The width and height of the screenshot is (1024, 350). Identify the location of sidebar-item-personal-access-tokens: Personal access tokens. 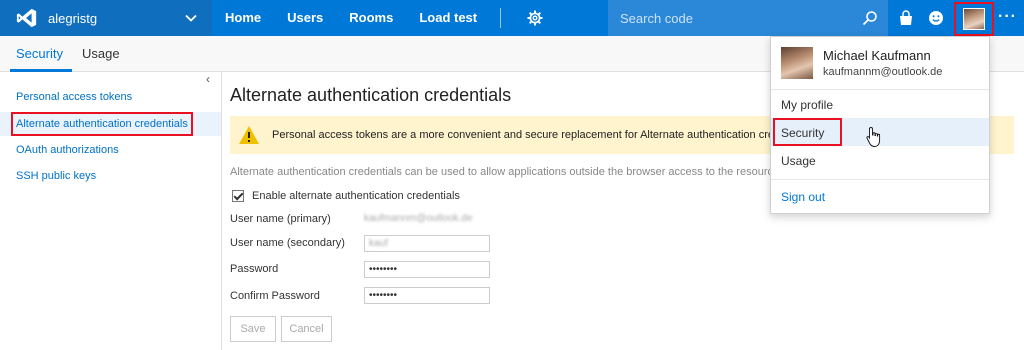
(74, 97).